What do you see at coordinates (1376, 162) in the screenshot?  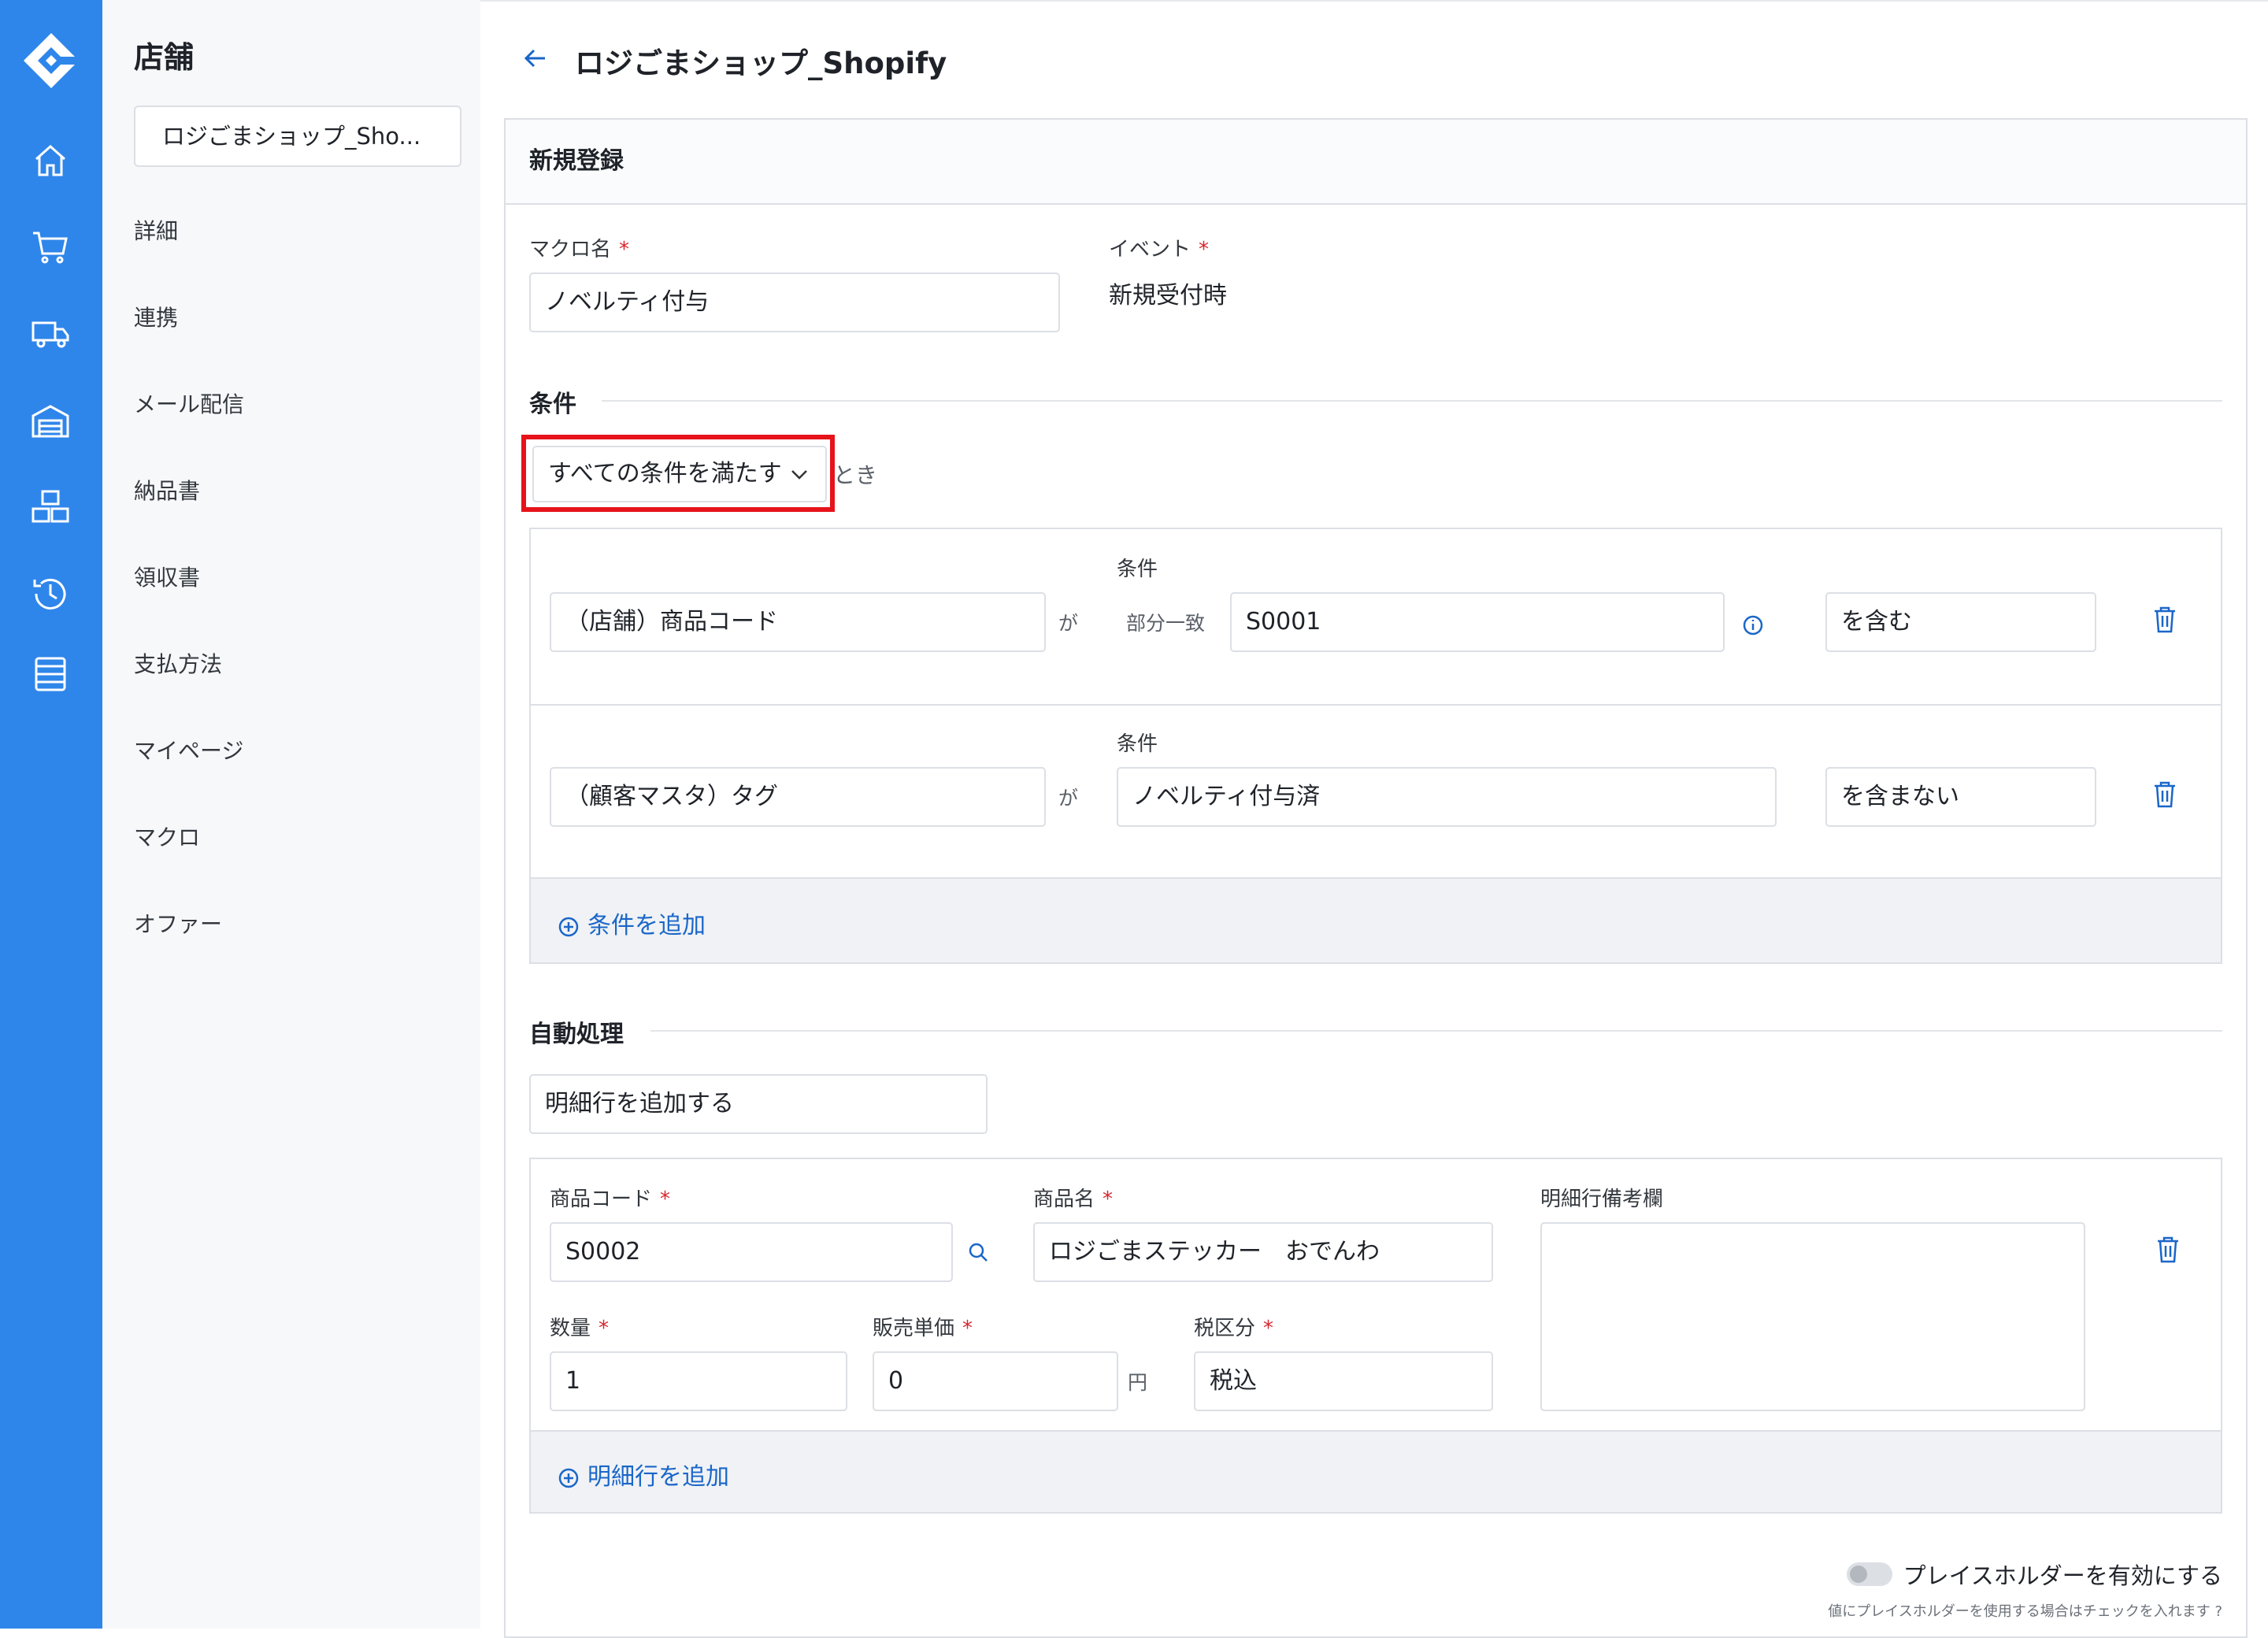 I see `card-title: 新規登録` at bounding box center [1376, 162].